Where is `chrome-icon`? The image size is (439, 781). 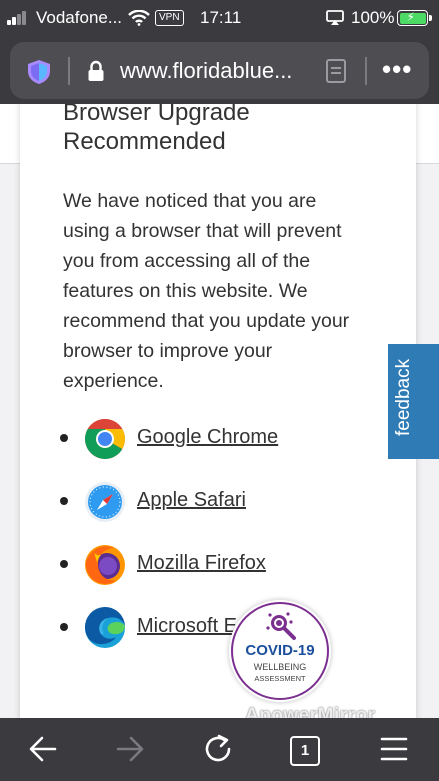
chrome-icon is located at coordinates (105, 439).